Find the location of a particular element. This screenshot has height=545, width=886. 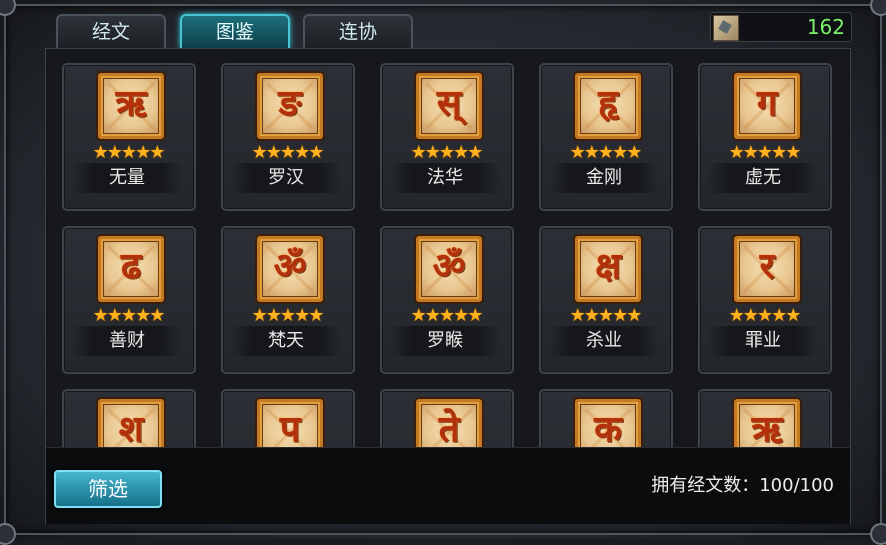

sutra-emblem-icon: स् is located at coordinates (449, 106).